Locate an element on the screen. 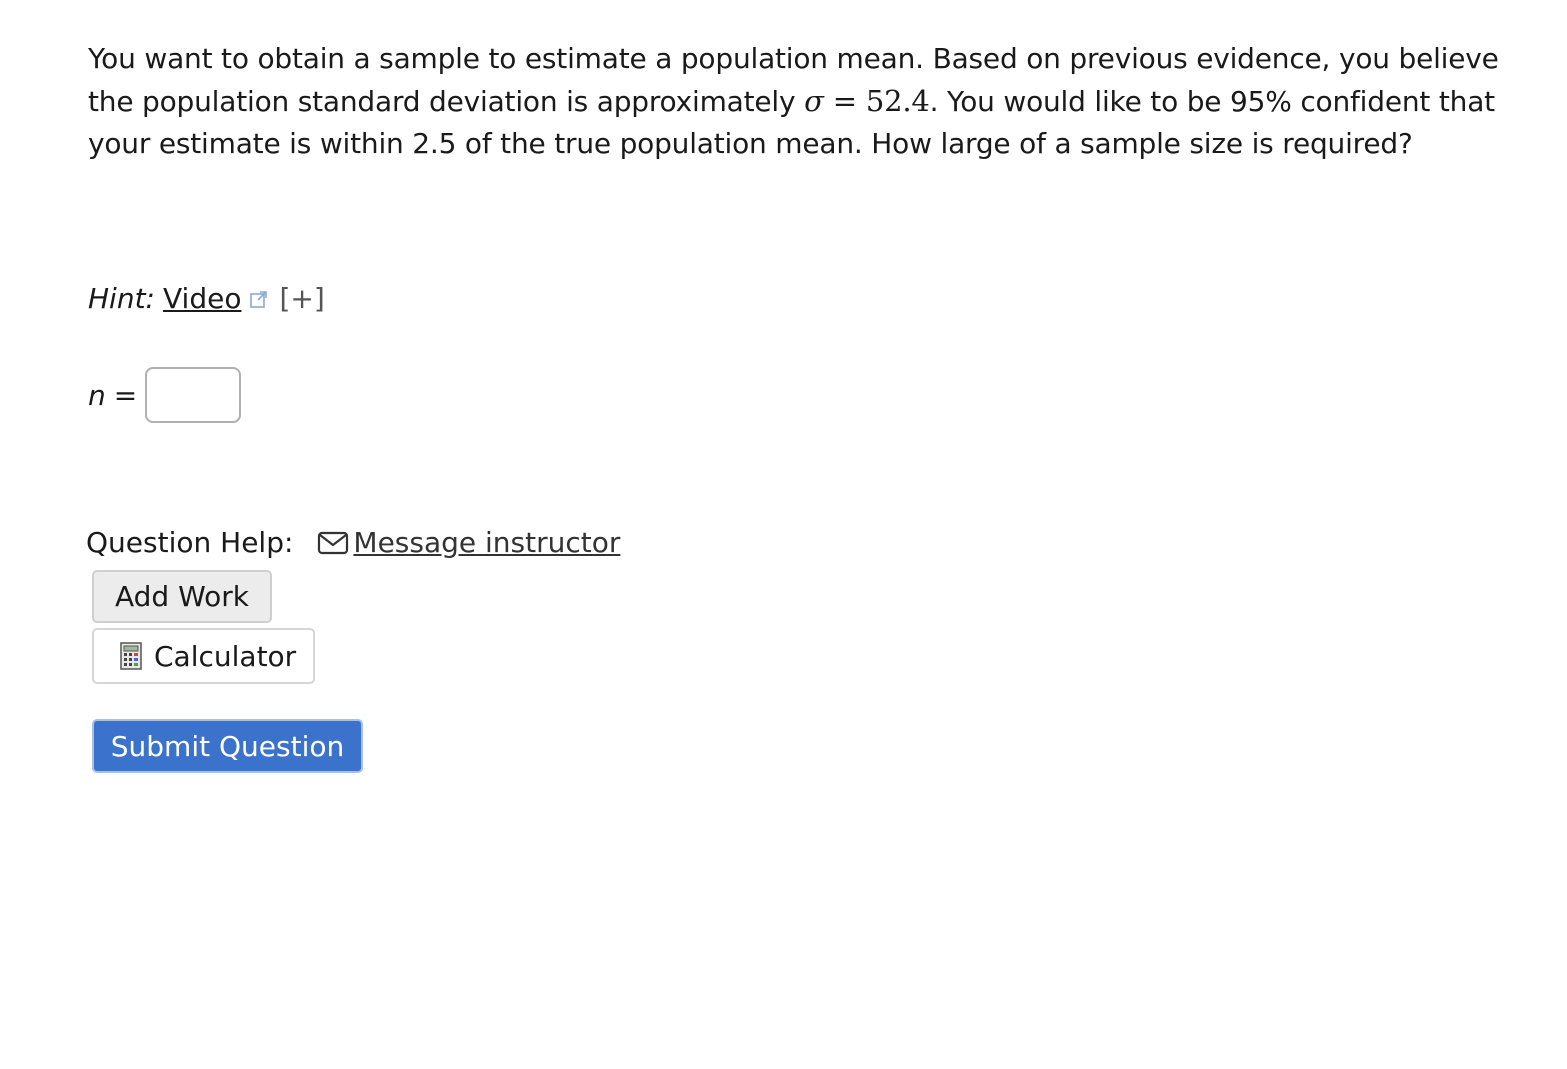  answer-equals: = is located at coordinates (125, 395).